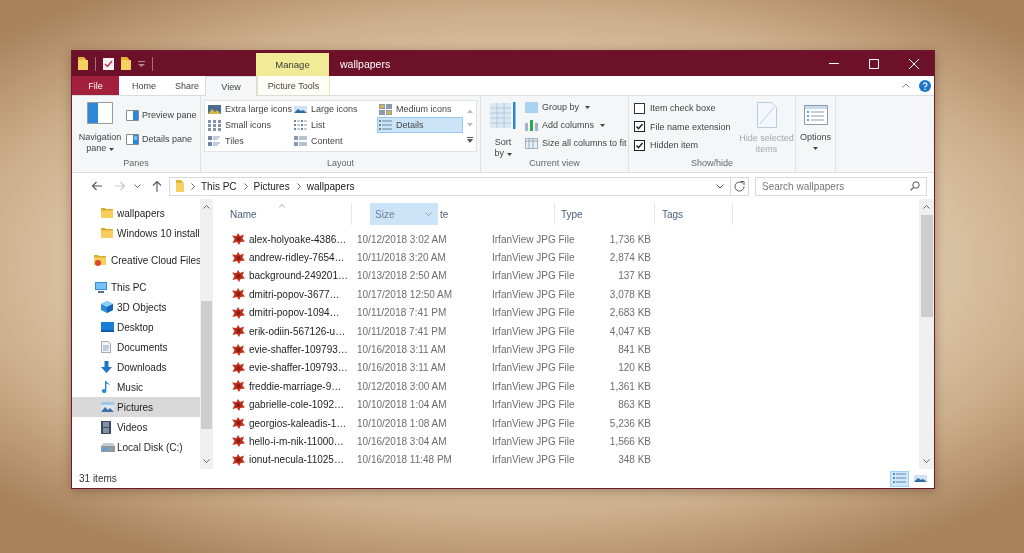 The height and width of the screenshot is (553, 1024). Describe the element at coordinates (136, 407) in the screenshot. I see `sidebar-item: Pictures` at that location.